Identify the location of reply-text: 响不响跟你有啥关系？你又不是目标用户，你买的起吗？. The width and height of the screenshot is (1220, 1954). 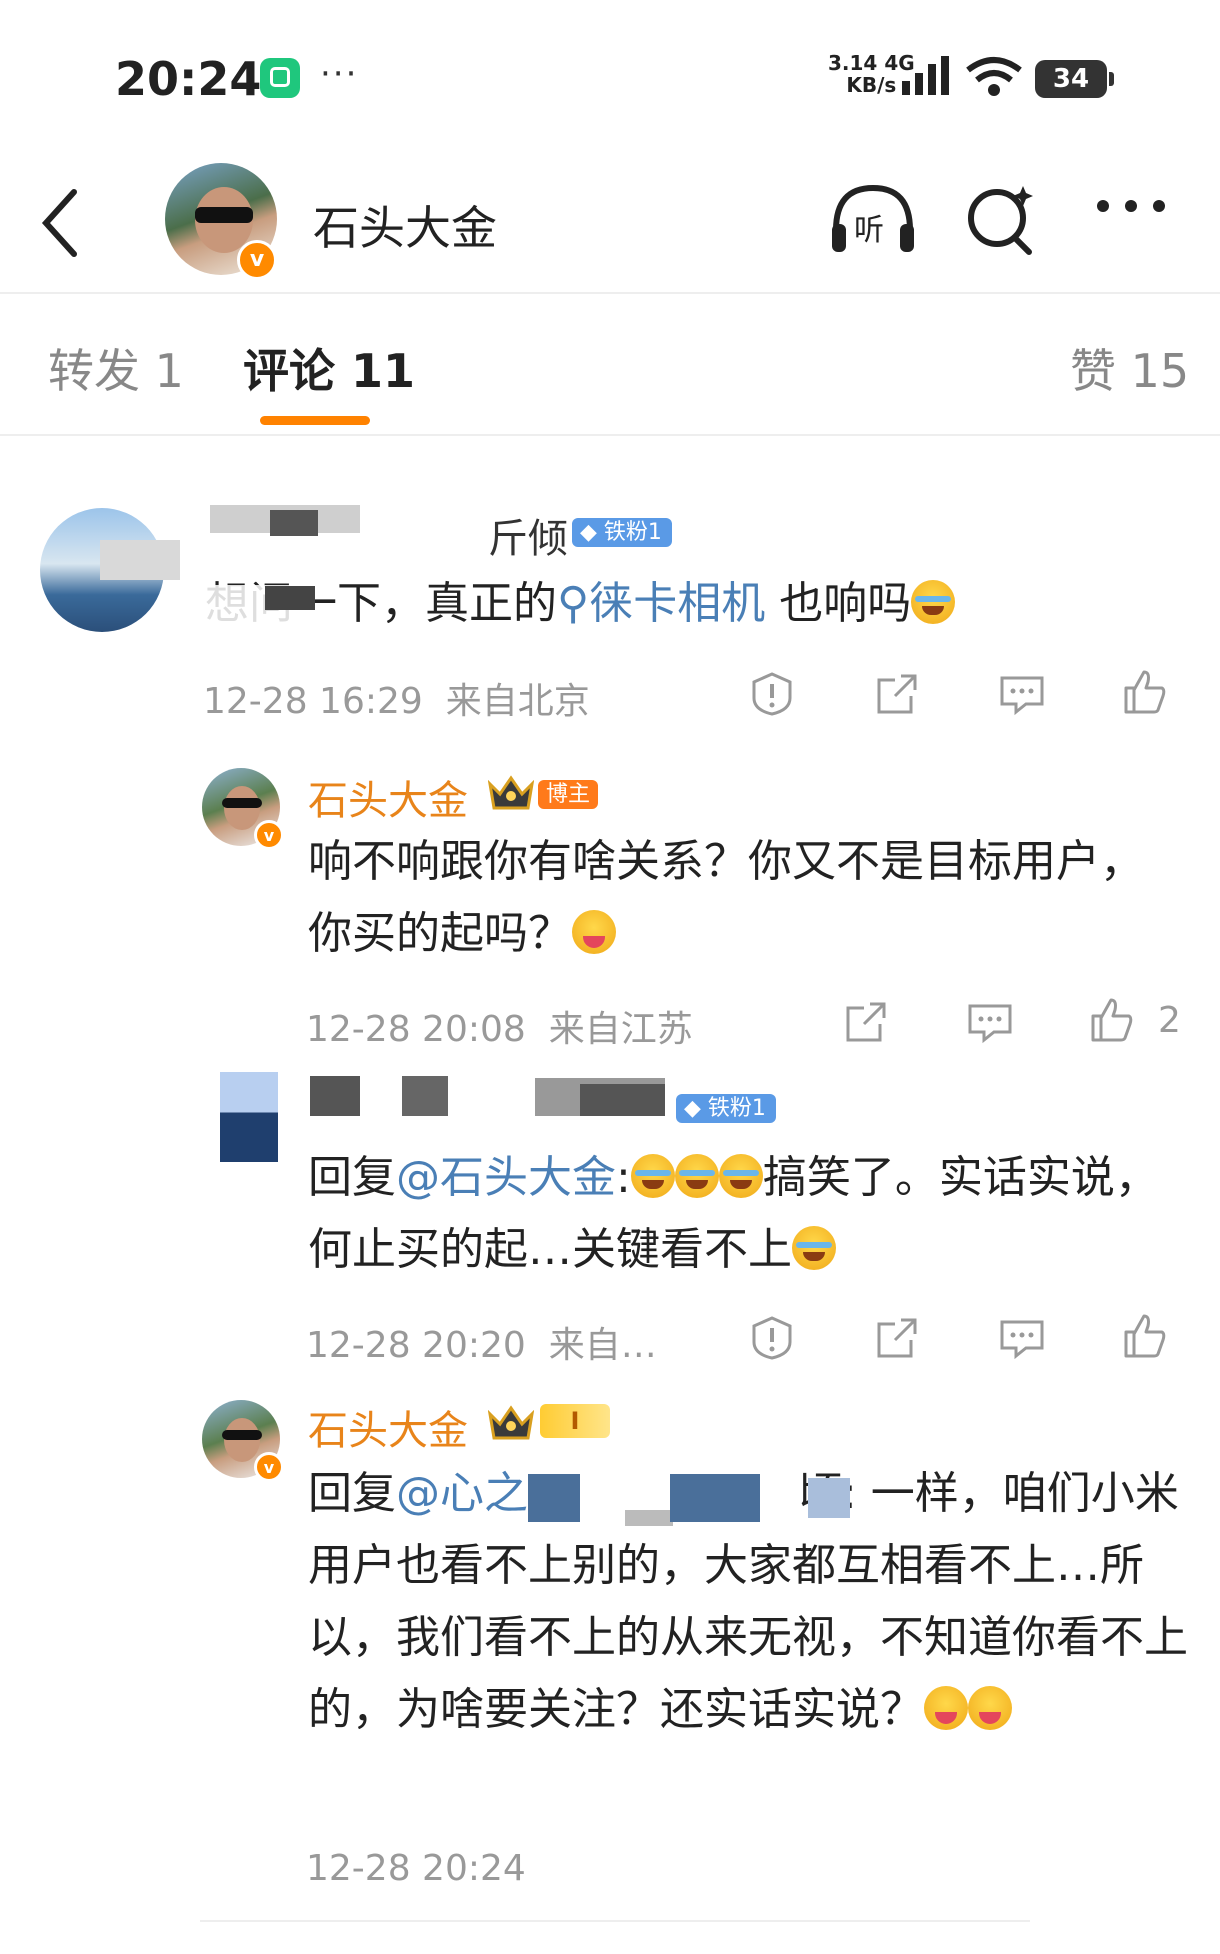
(726, 897).